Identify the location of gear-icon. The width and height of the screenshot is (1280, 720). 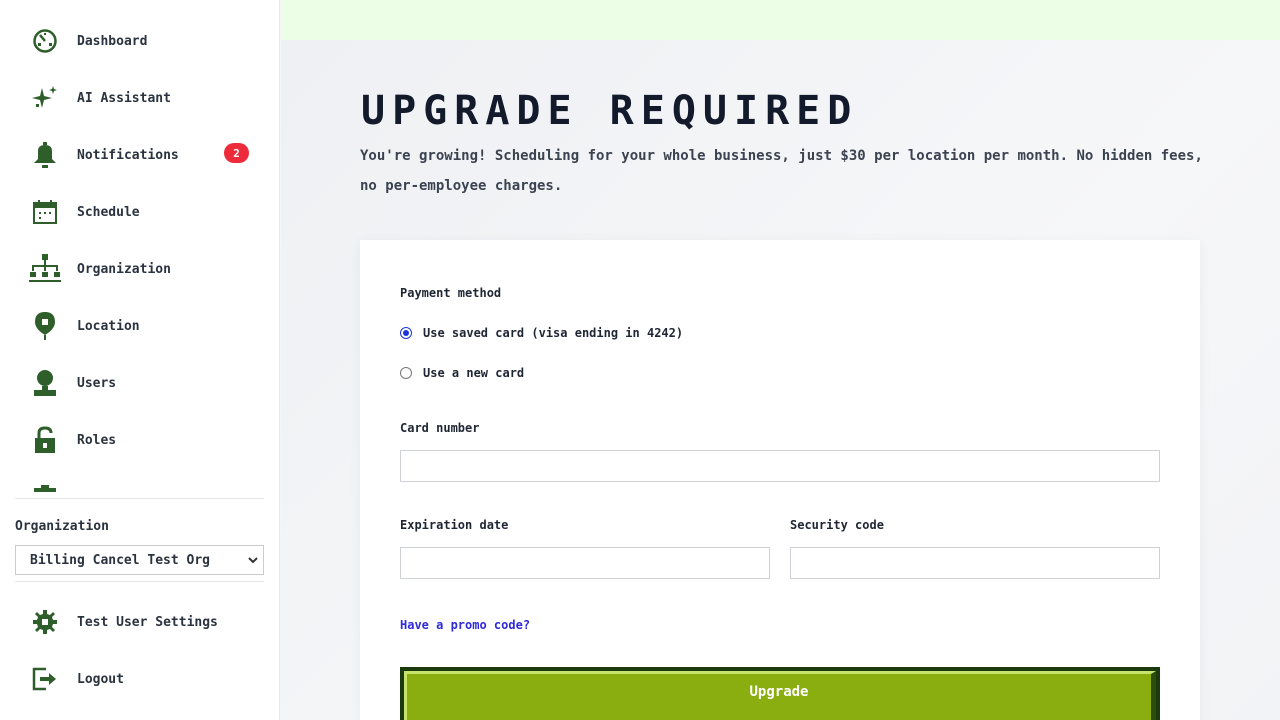
(45, 622).